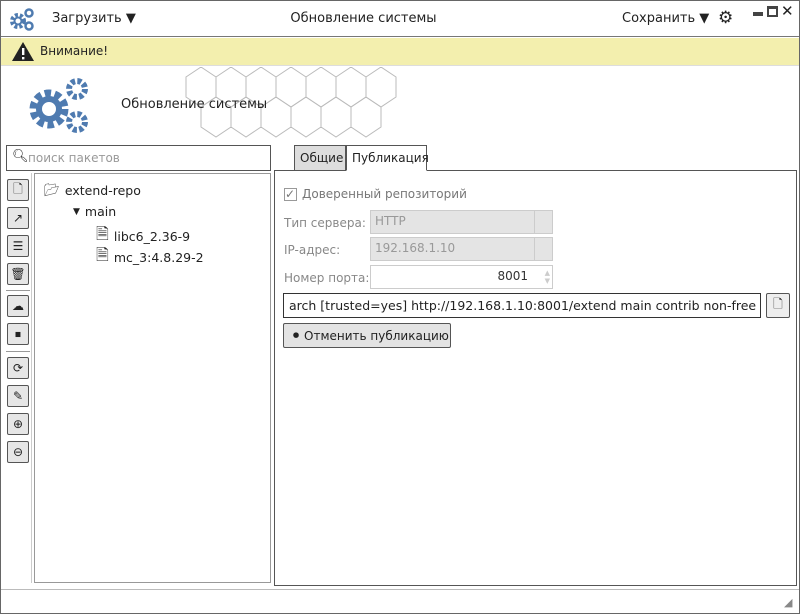 The image size is (800, 614). What do you see at coordinates (461, 222) in the screenshot?
I see `server-type-select: HTTP` at bounding box center [461, 222].